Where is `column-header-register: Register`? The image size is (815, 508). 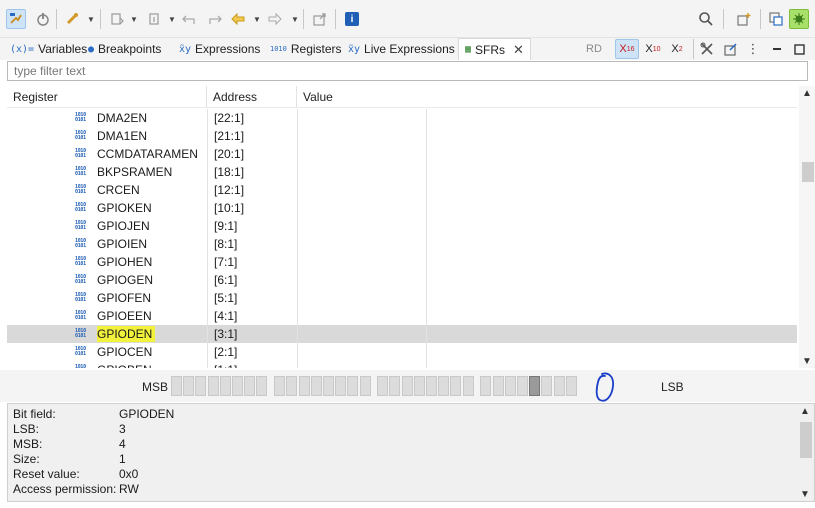 column-header-register: Register is located at coordinates (107, 97).